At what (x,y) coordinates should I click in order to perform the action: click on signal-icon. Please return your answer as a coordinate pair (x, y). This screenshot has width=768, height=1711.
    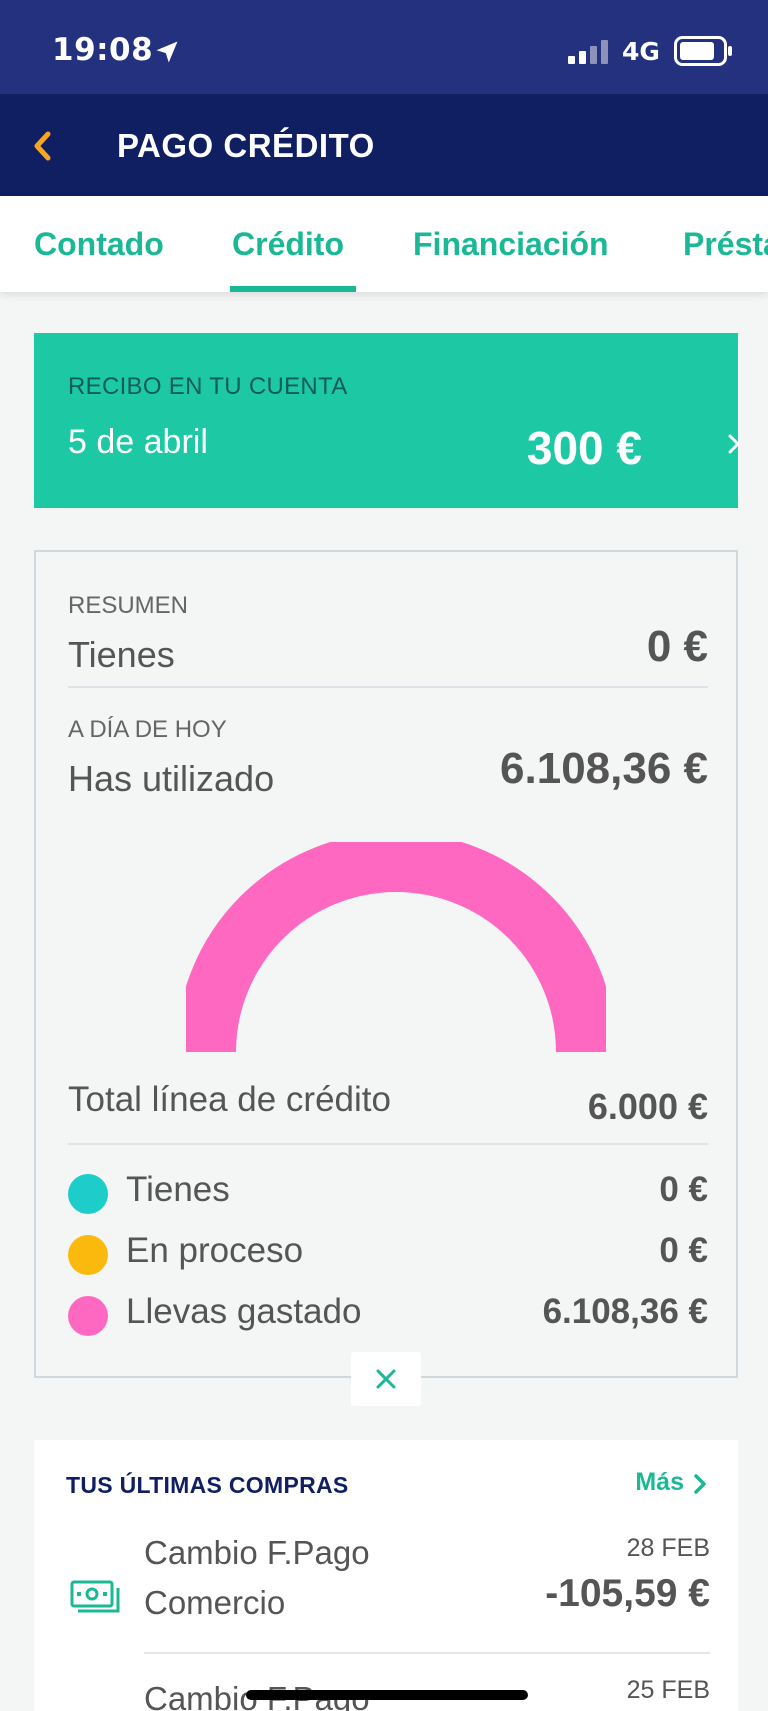
    Looking at the image, I should click on (588, 52).